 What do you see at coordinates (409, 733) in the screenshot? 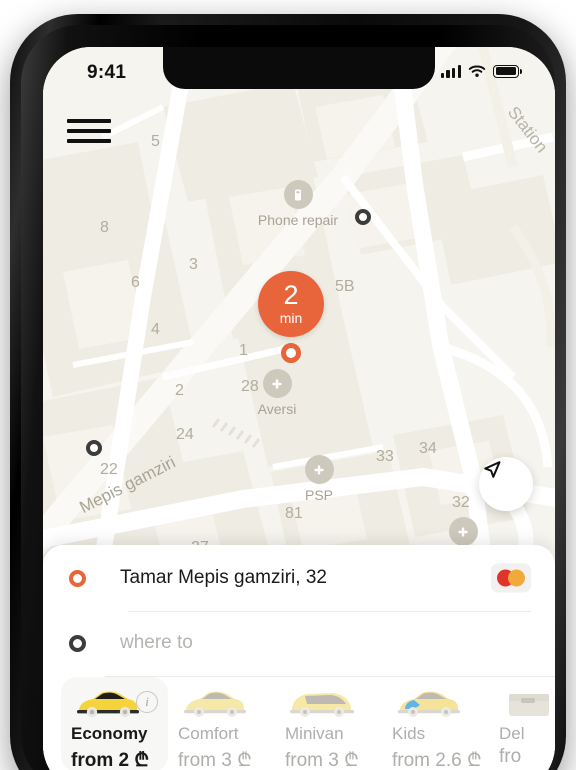
I see `tariff-name: Kids` at bounding box center [409, 733].